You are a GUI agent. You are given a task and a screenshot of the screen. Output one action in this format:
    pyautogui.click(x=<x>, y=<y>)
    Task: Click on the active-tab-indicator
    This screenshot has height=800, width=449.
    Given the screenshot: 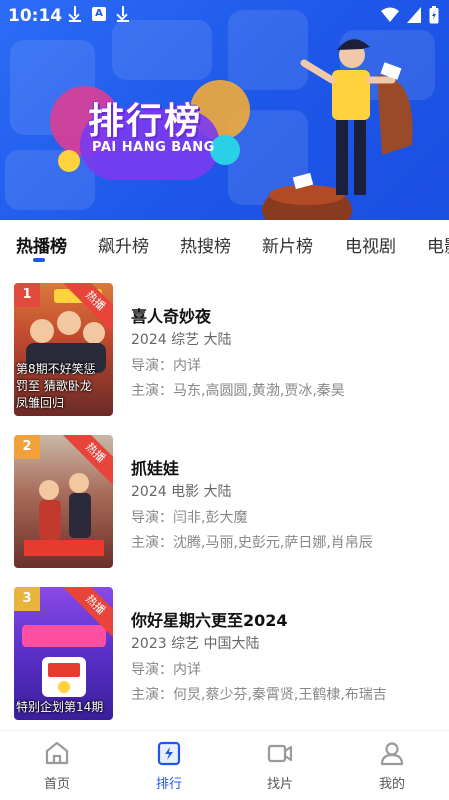 What is the action you would take?
    pyautogui.click(x=39, y=260)
    